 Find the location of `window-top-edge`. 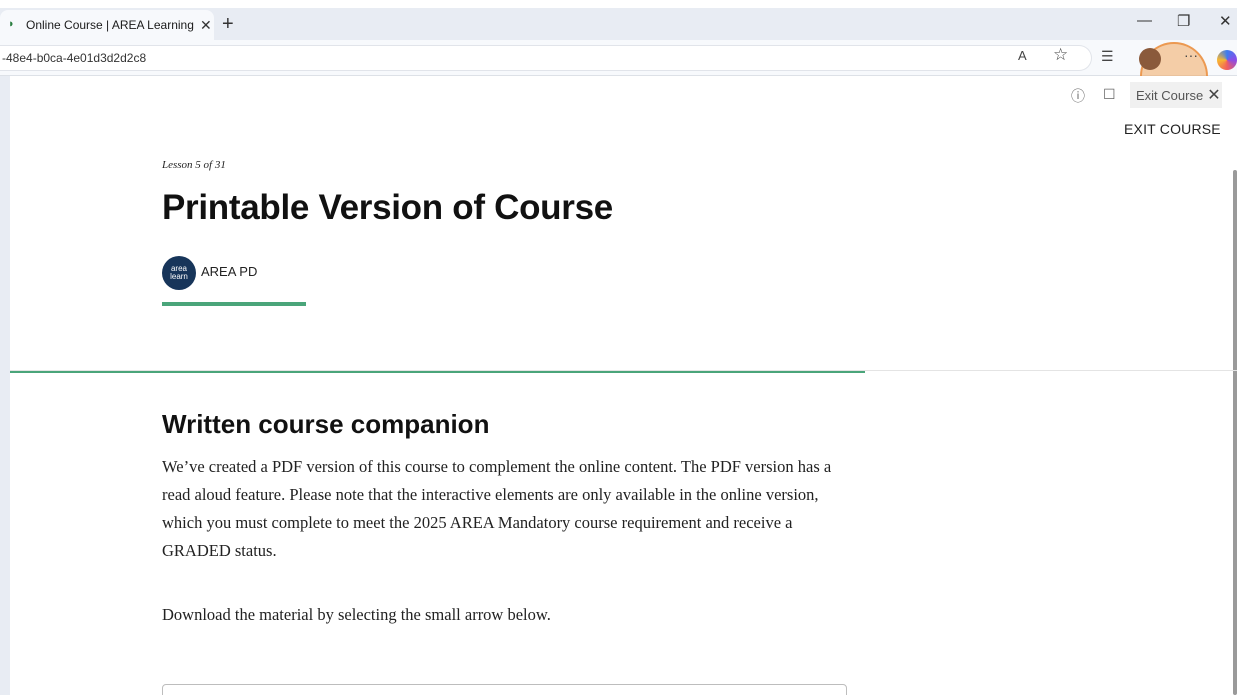

window-top-edge is located at coordinates (618, 4).